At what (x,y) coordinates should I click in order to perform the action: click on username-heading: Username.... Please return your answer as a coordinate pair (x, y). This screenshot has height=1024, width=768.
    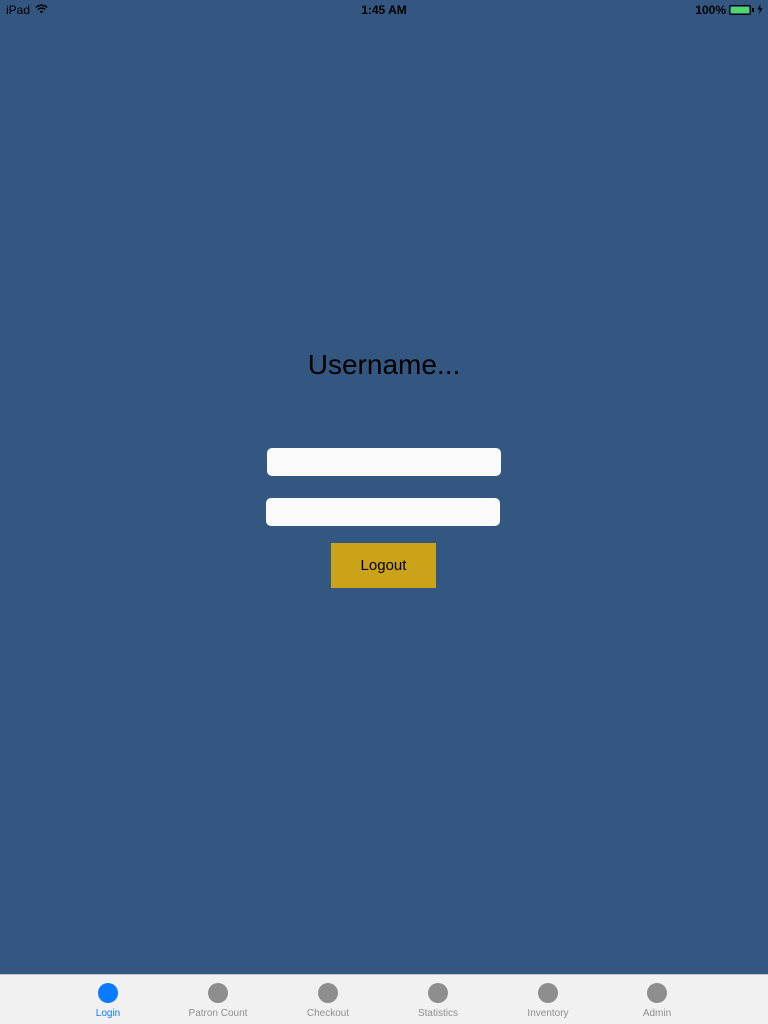
    Looking at the image, I should click on (384, 364).